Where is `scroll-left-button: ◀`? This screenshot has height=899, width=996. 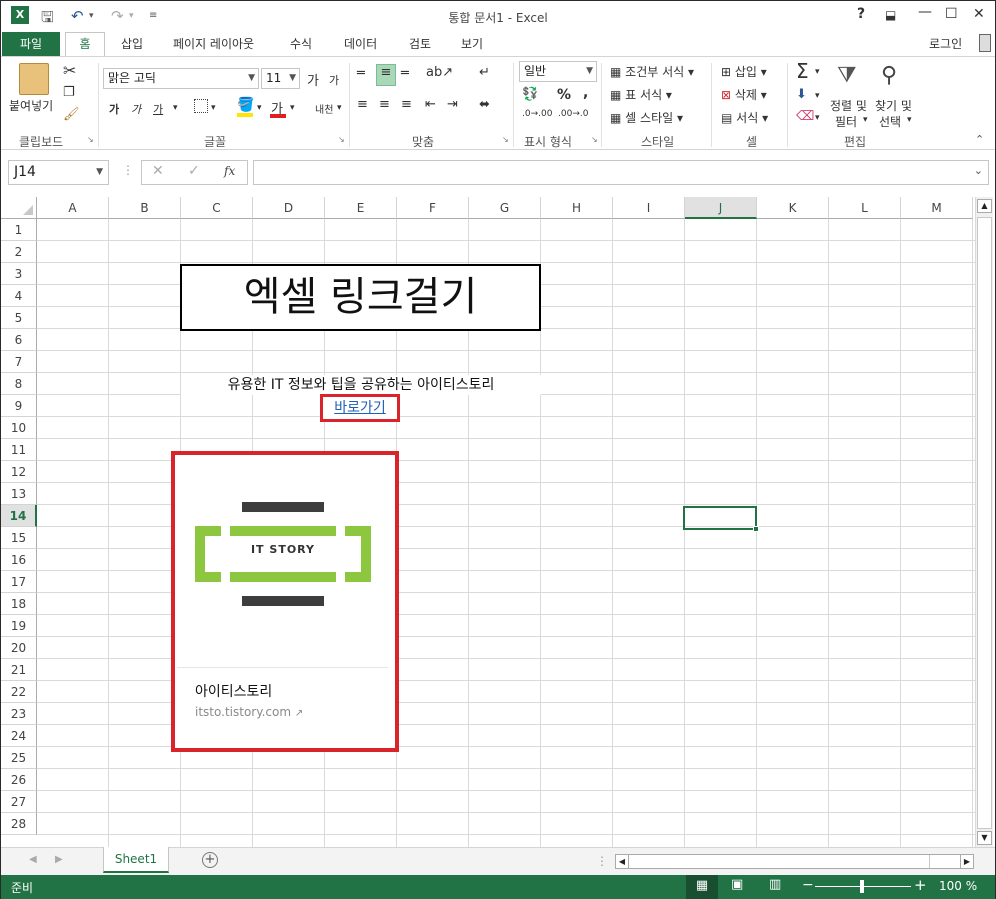 scroll-left-button: ◀ is located at coordinates (622, 861).